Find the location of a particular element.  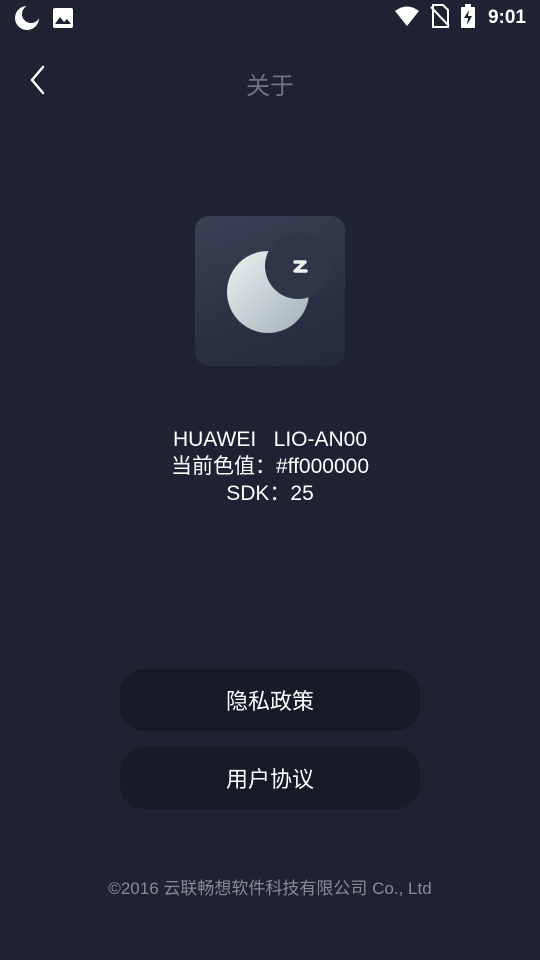

status-bar: 9:01 is located at coordinates (270, 18).